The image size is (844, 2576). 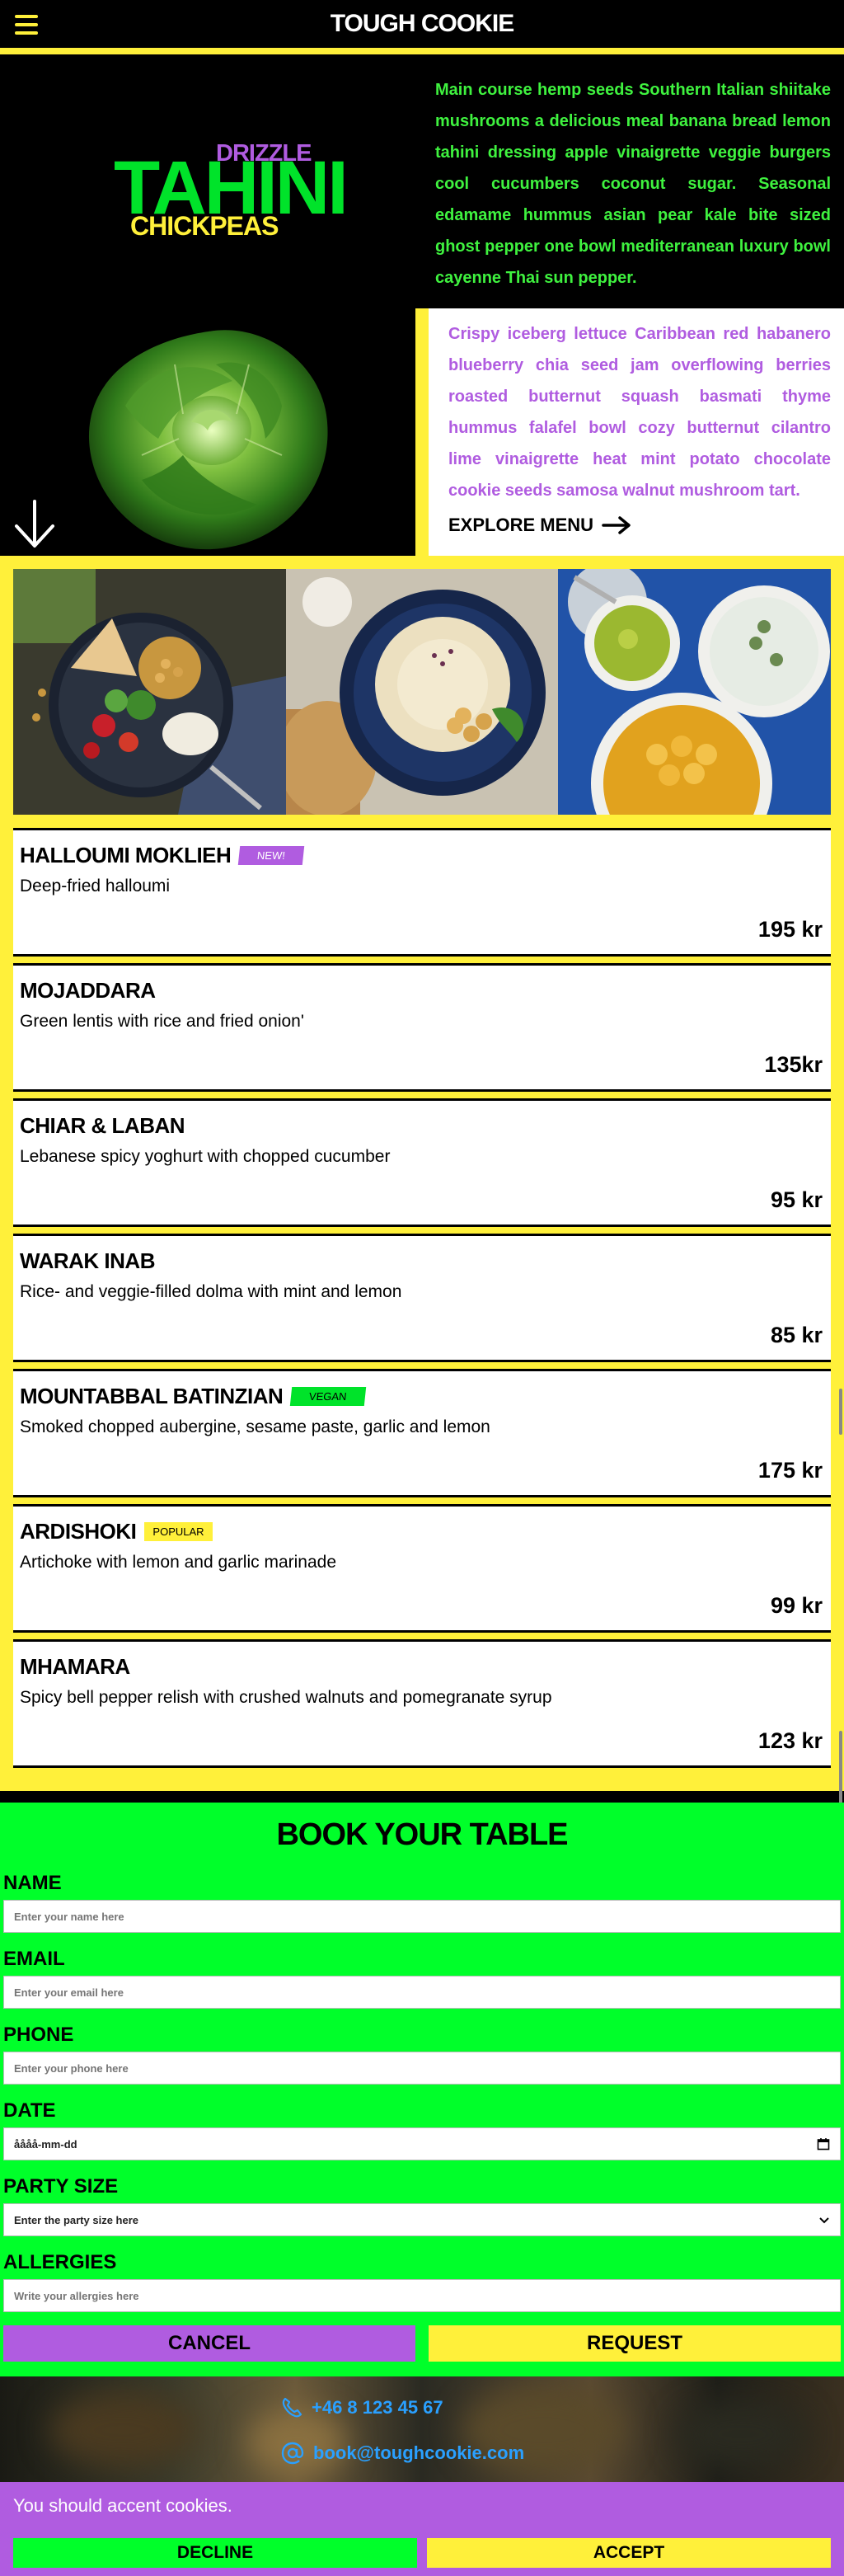 What do you see at coordinates (61, 2186) in the screenshot?
I see `party-size-label: PARTY SIZE` at bounding box center [61, 2186].